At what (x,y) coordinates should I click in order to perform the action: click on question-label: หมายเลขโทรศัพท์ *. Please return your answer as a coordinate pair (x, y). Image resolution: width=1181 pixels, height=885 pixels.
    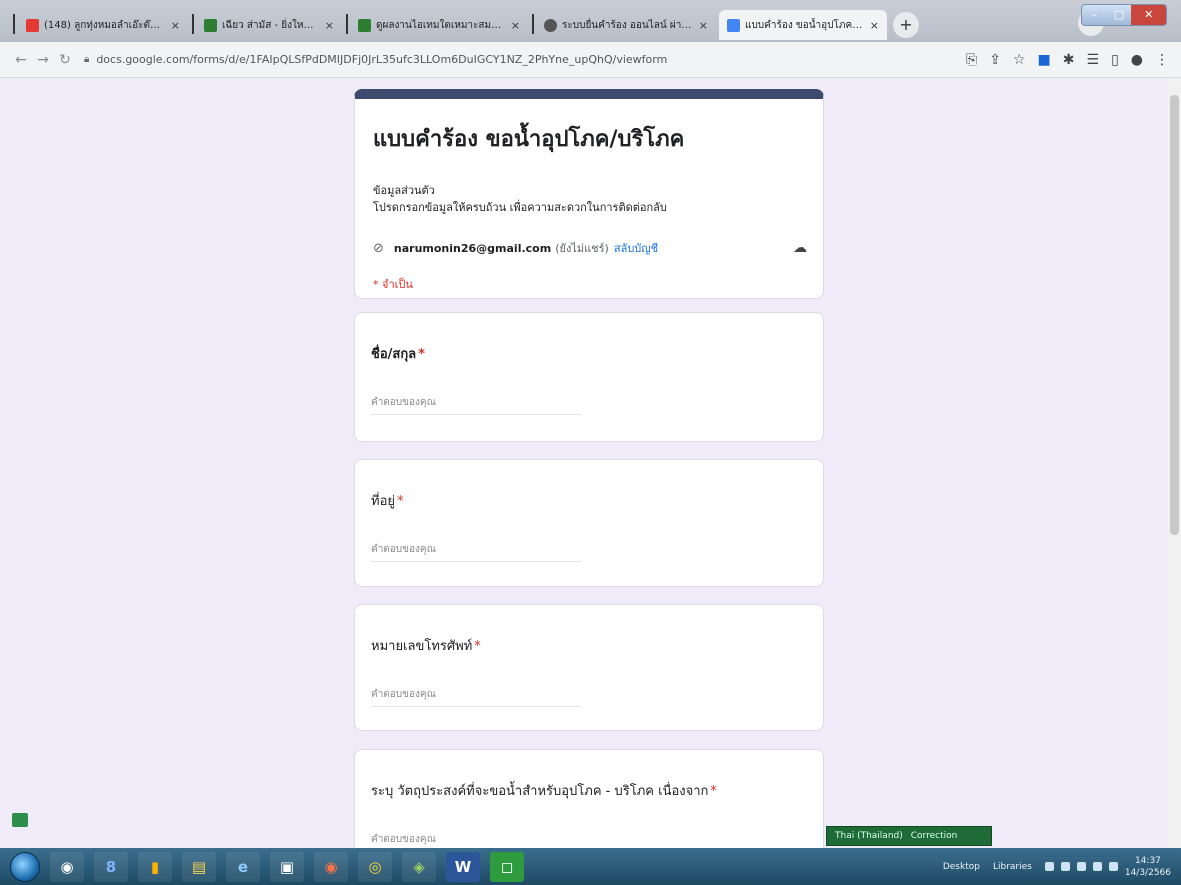
    Looking at the image, I should click on (426, 645).